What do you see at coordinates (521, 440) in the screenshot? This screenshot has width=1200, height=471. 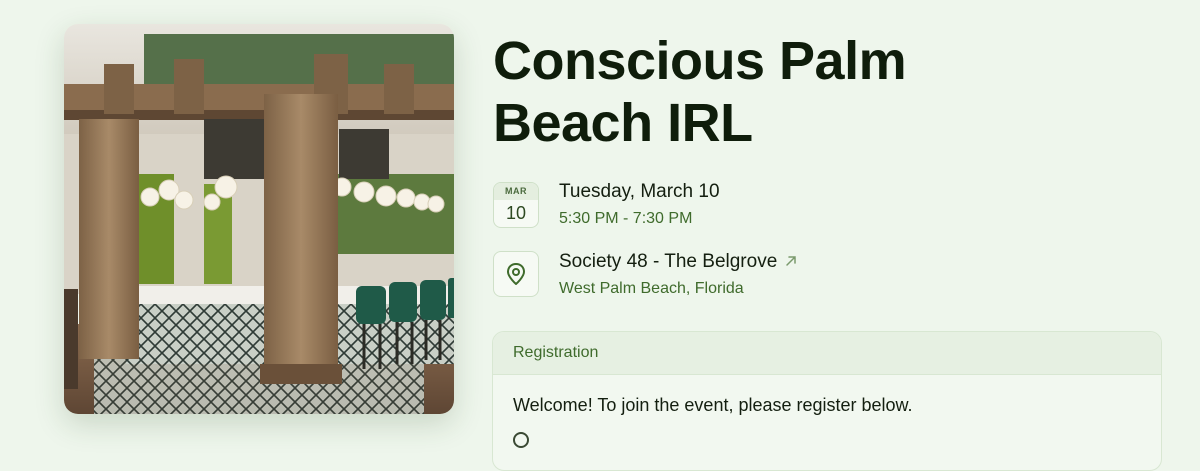 I see `user-icon` at bounding box center [521, 440].